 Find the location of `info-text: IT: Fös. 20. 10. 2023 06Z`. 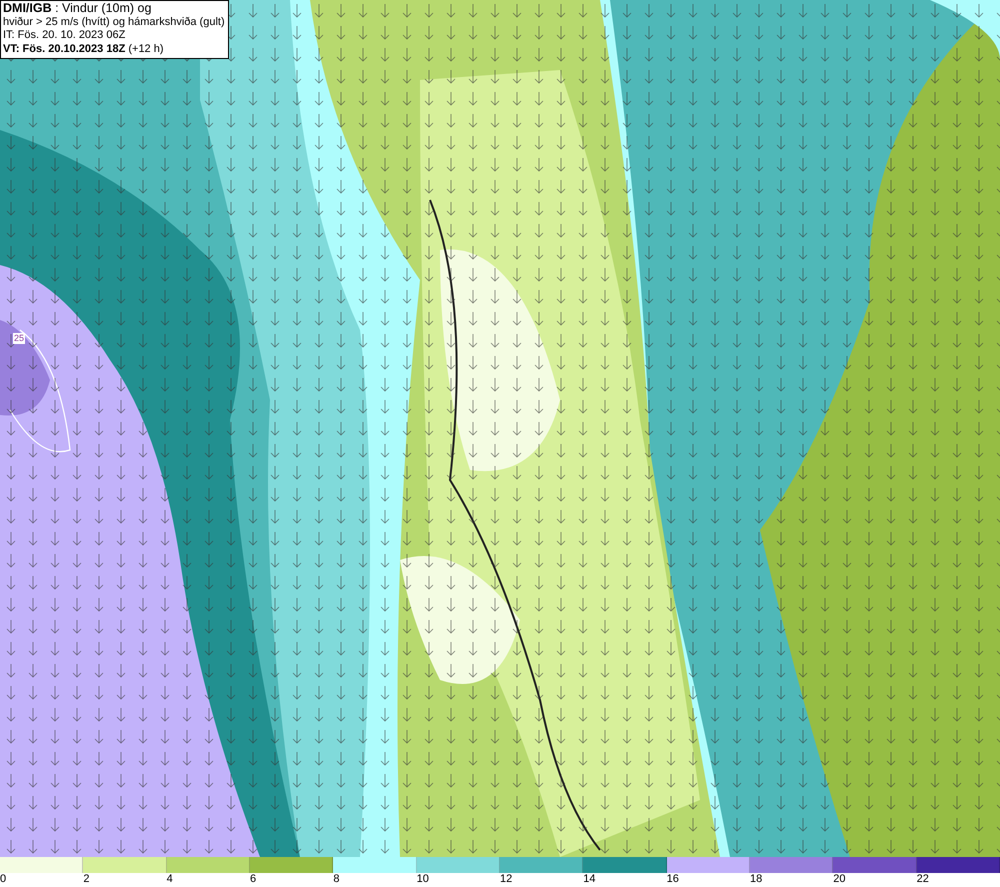

info-text: IT: Fös. 20. 10. 2023 06Z is located at coordinates (64, 35).